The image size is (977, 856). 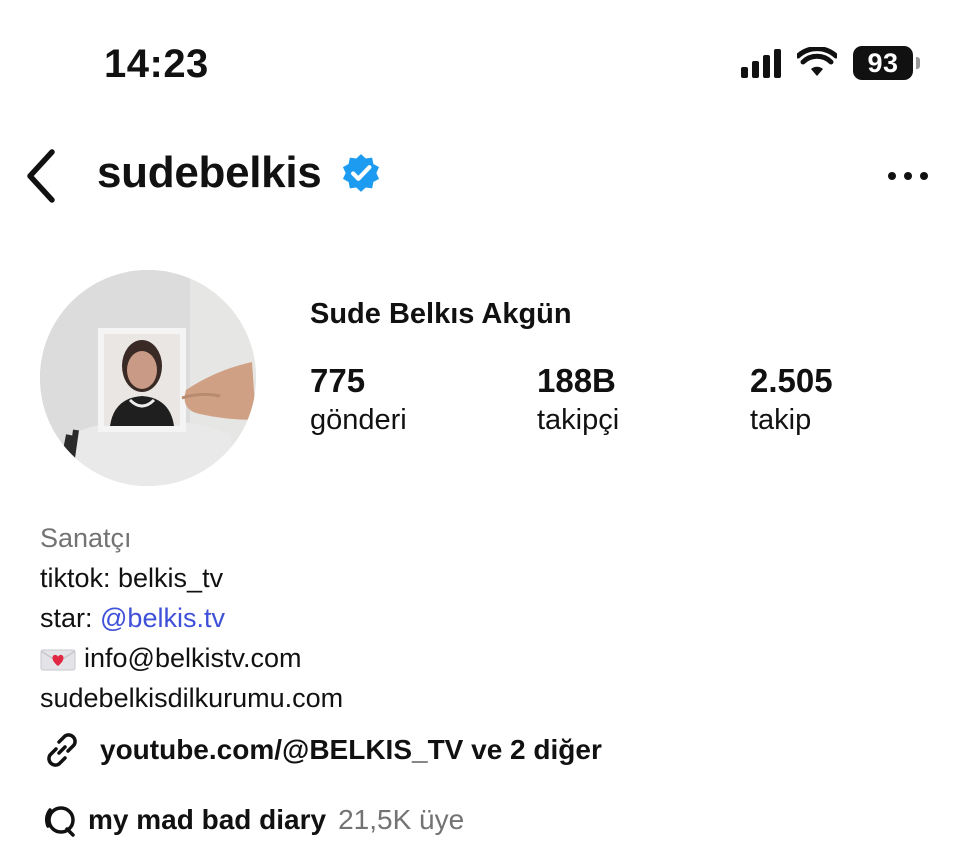 I want to click on bio-category: Sanatçı, so click(x=86, y=538).